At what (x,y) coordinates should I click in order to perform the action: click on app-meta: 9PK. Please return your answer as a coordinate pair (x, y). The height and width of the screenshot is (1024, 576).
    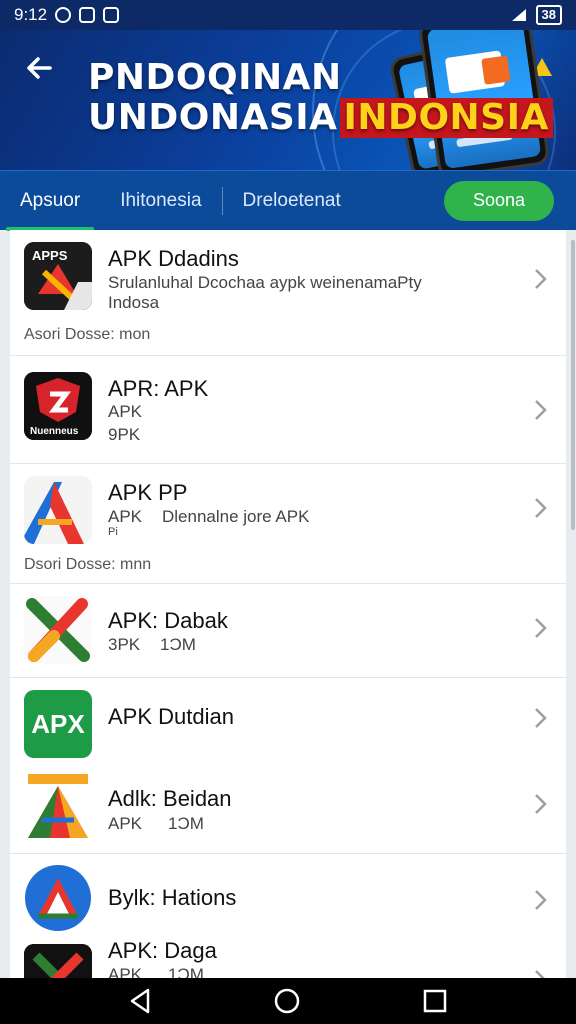
    Looking at the image, I should click on (124, 434).